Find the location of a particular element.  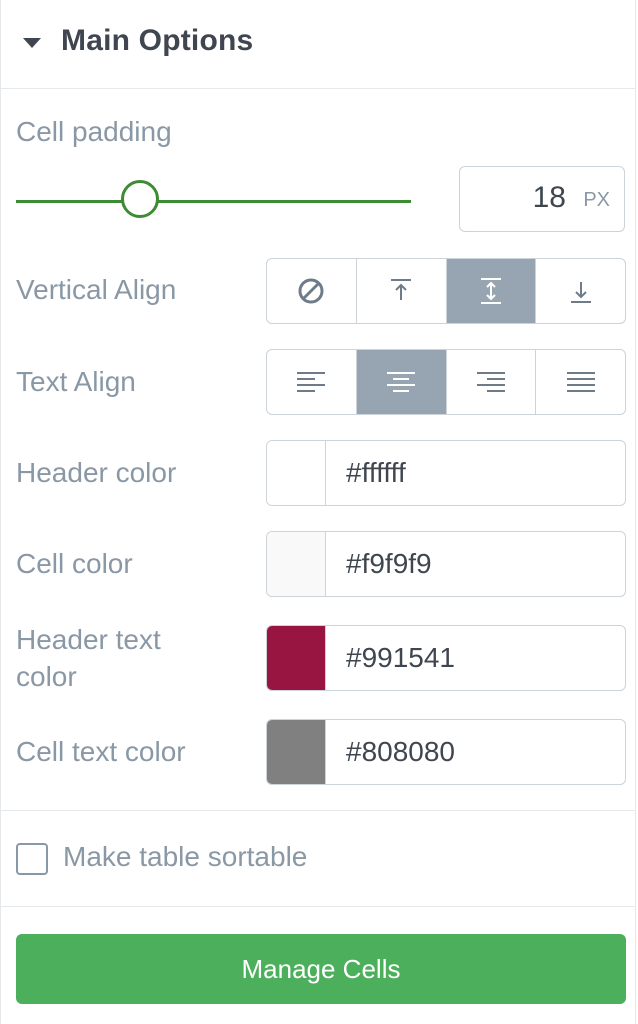

vertical-align-none-button is located at coordinates (312, 291).